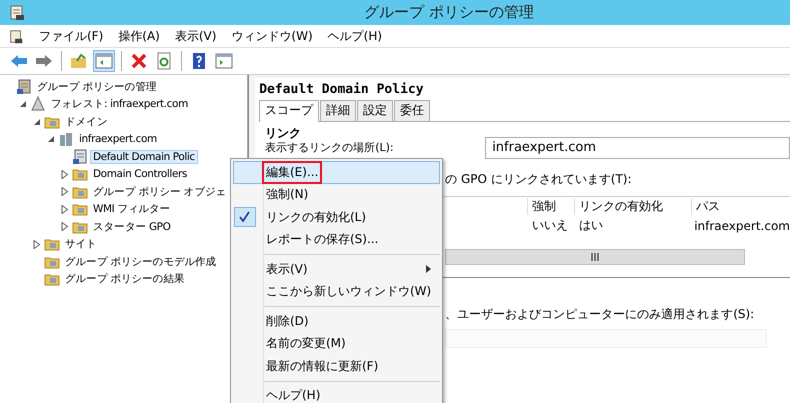  I want to click on column-header: リンクの有効化, so click(633, 206).